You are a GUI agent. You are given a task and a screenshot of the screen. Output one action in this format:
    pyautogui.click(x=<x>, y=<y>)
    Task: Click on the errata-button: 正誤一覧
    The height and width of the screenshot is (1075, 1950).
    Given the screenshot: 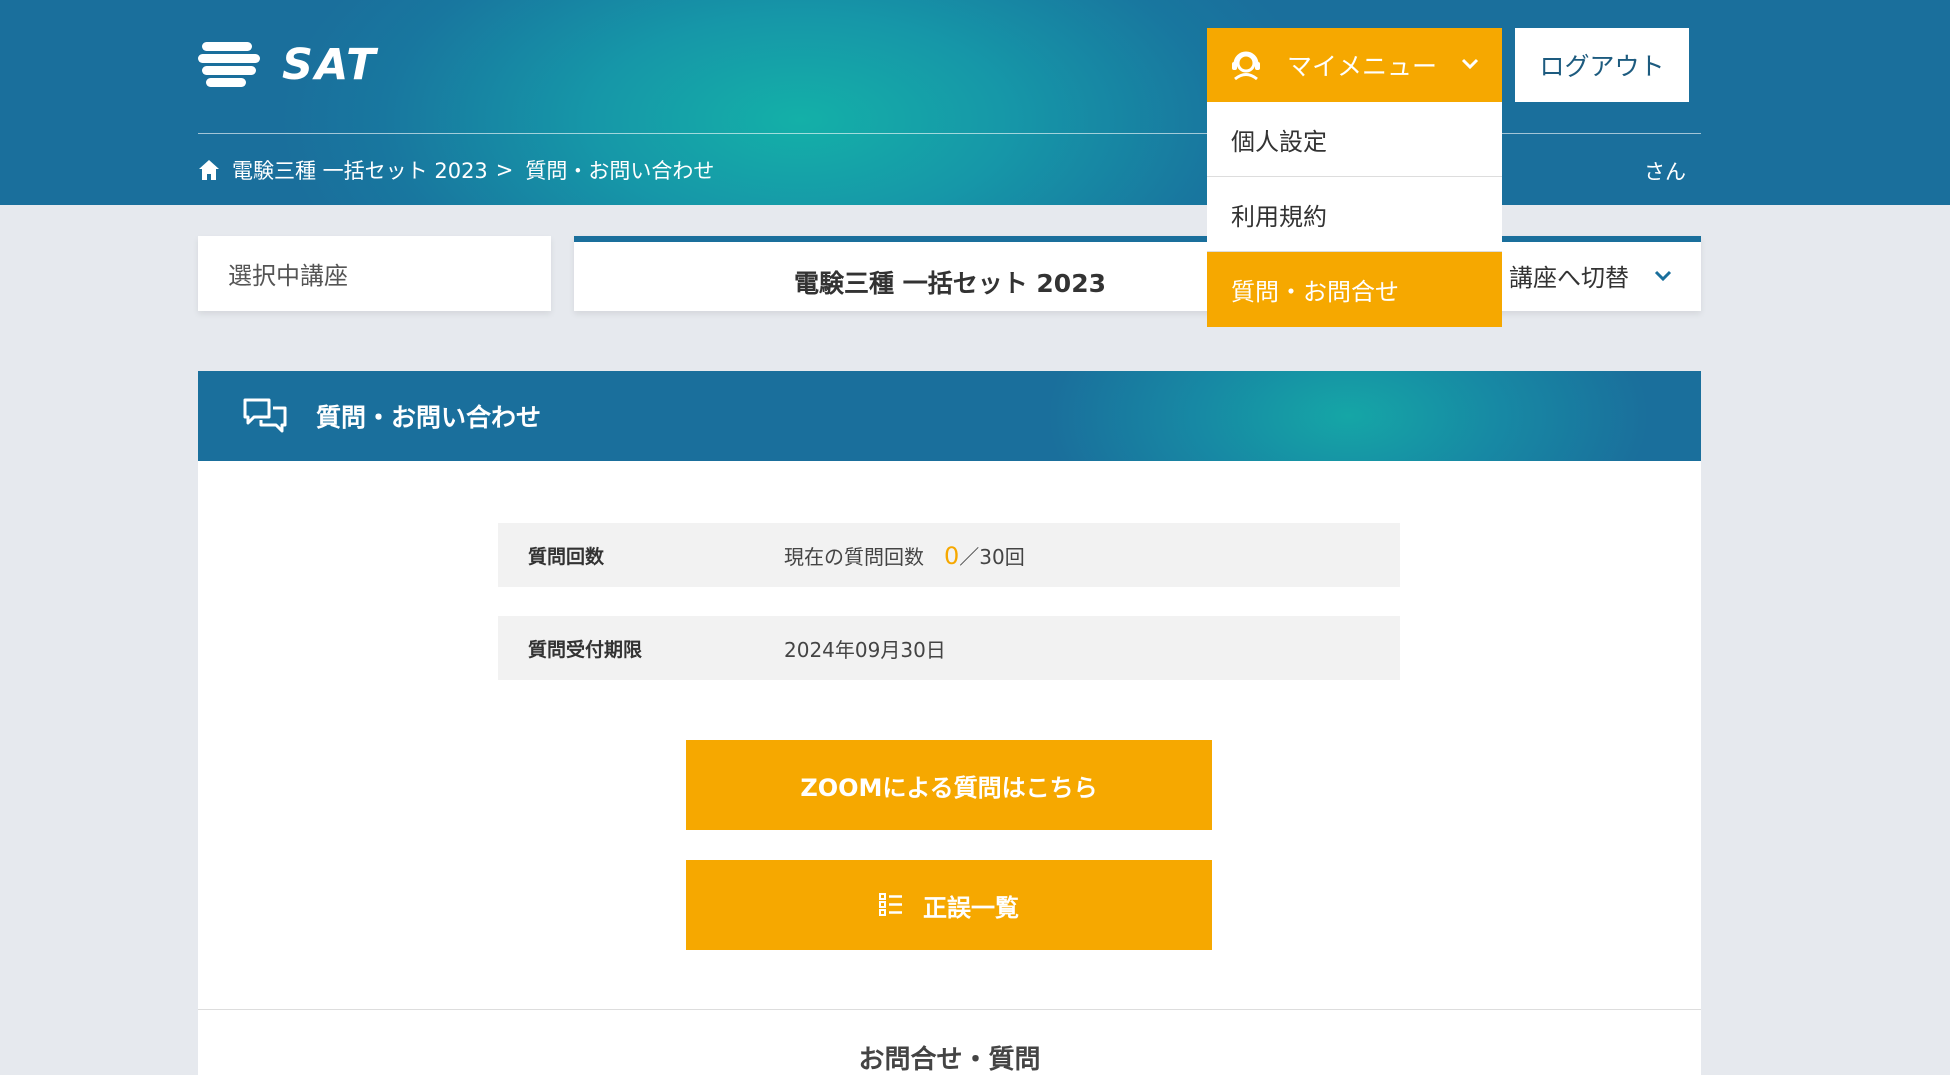 What is the action you would take?
    pyautogui.click(x=949, y=905)
    